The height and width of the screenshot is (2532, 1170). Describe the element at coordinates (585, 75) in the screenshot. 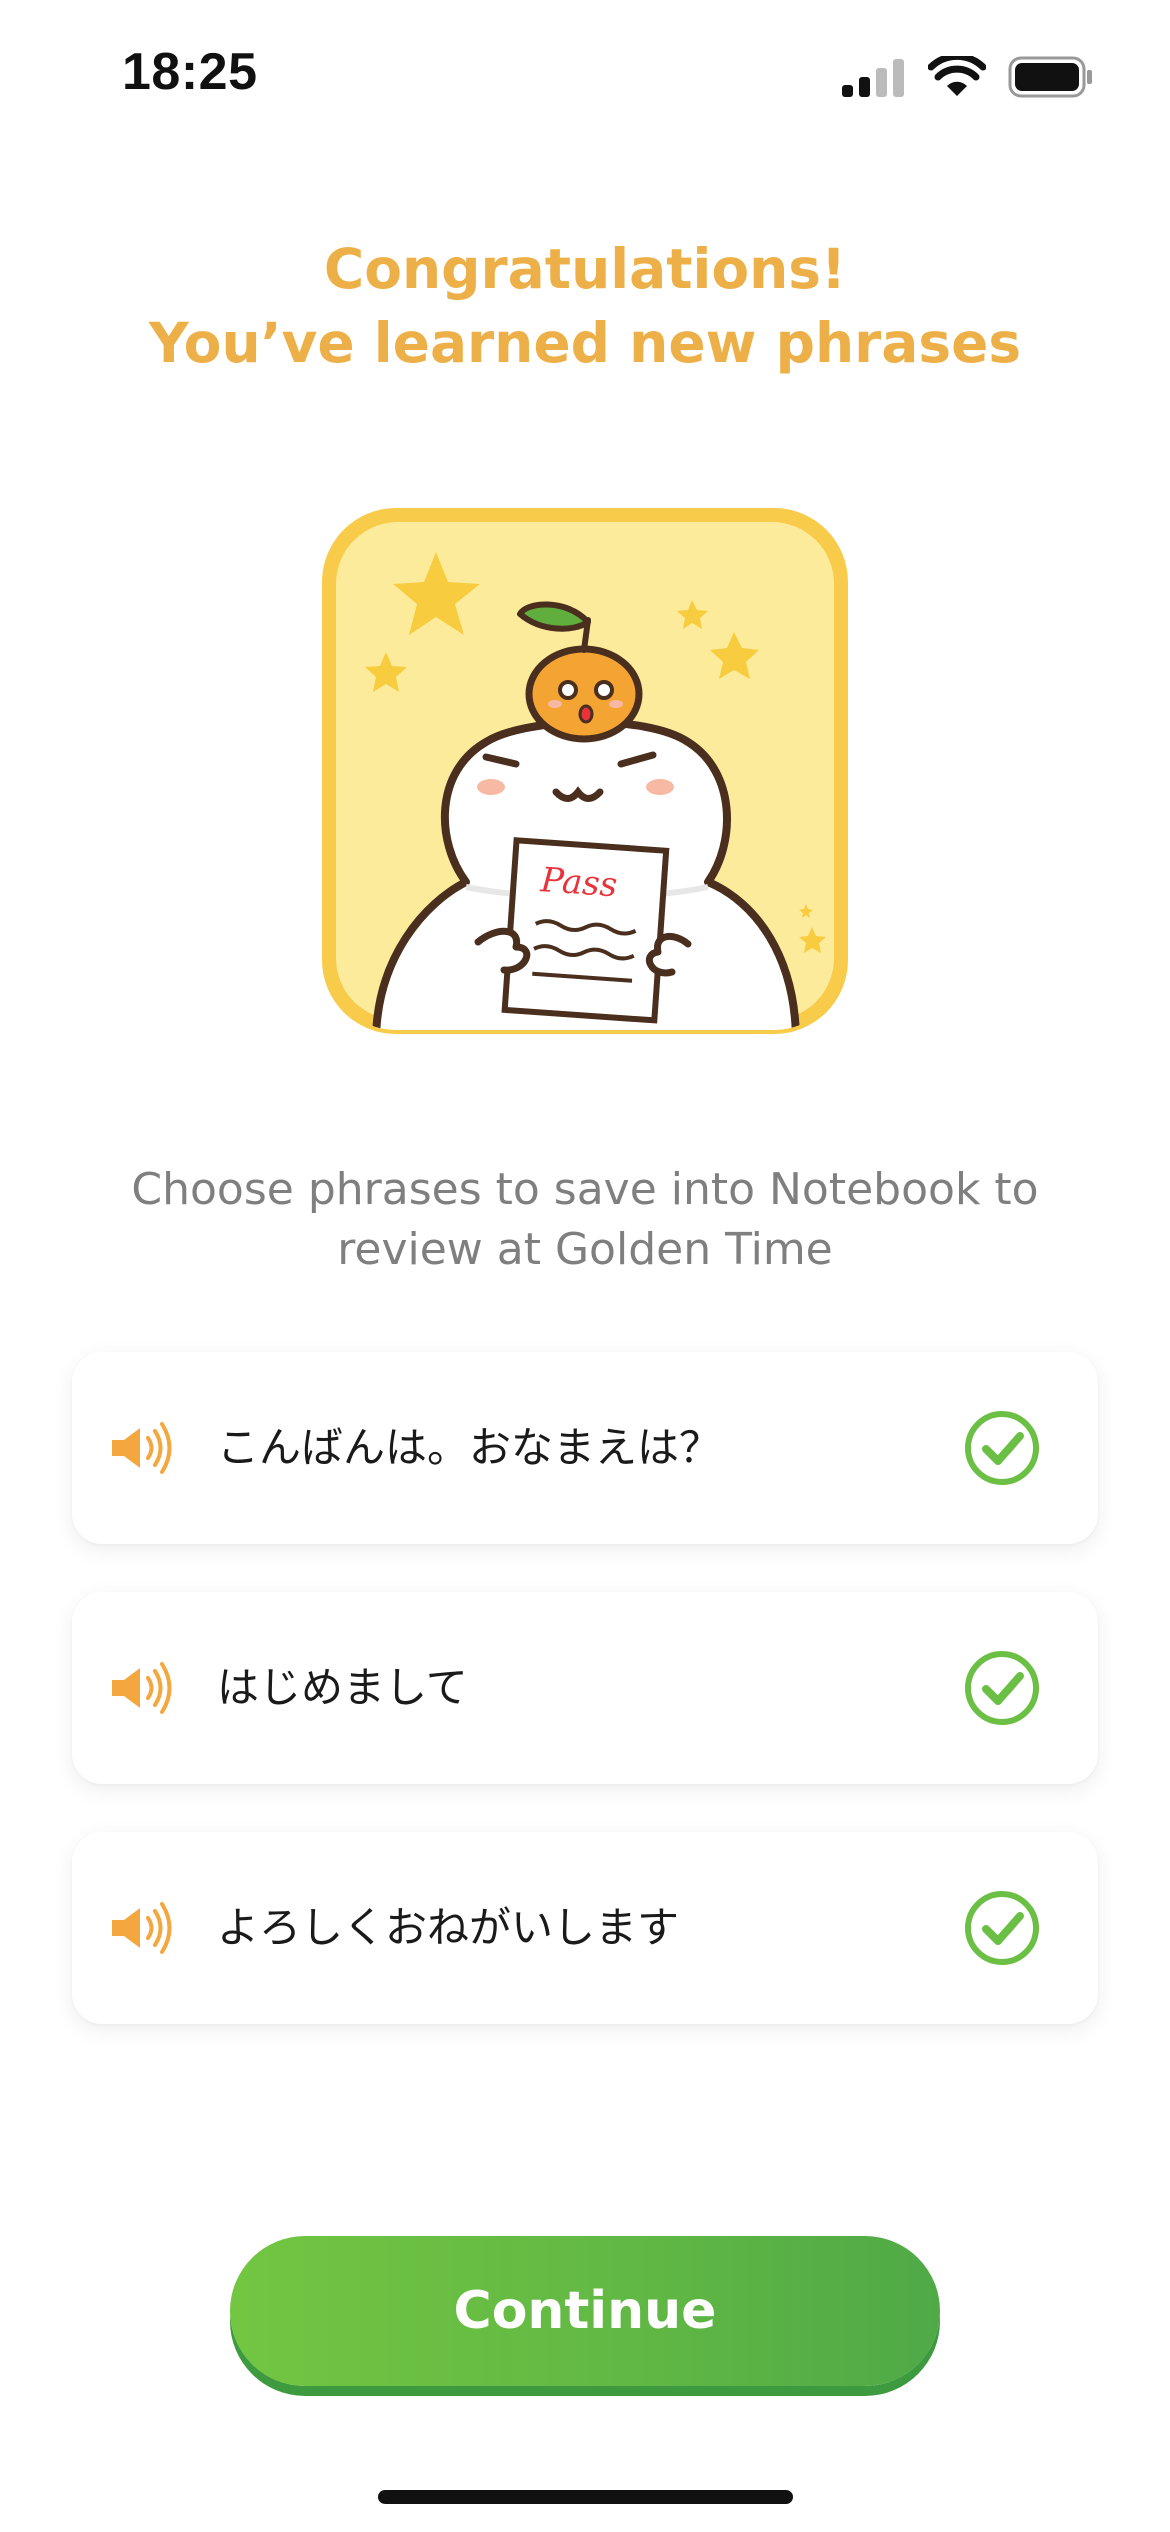

I see `status-bar: 18:25` at that location.